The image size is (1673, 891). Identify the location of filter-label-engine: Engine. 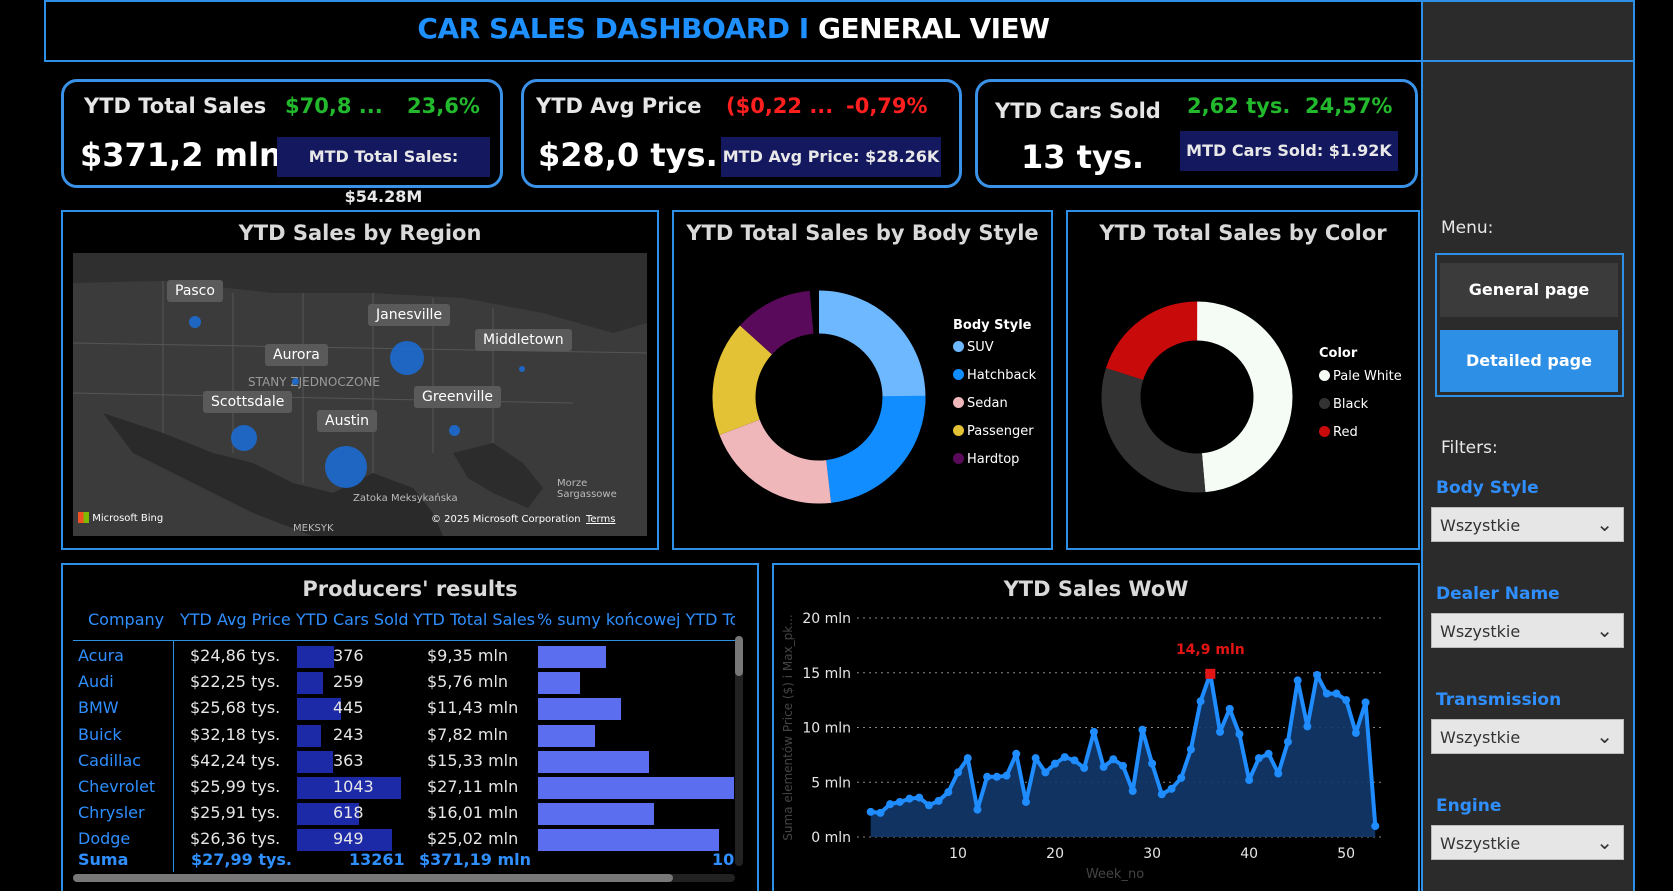
(1469, 806).